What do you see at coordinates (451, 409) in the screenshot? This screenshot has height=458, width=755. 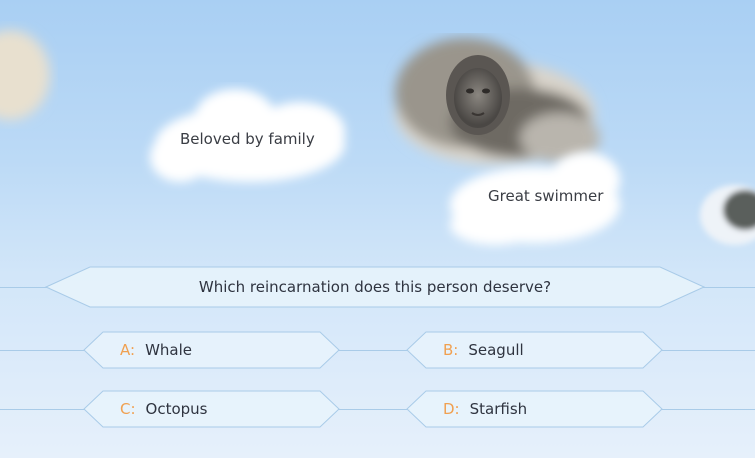 I see `answer-d-letter: D:` at bounding box center [451, 409].